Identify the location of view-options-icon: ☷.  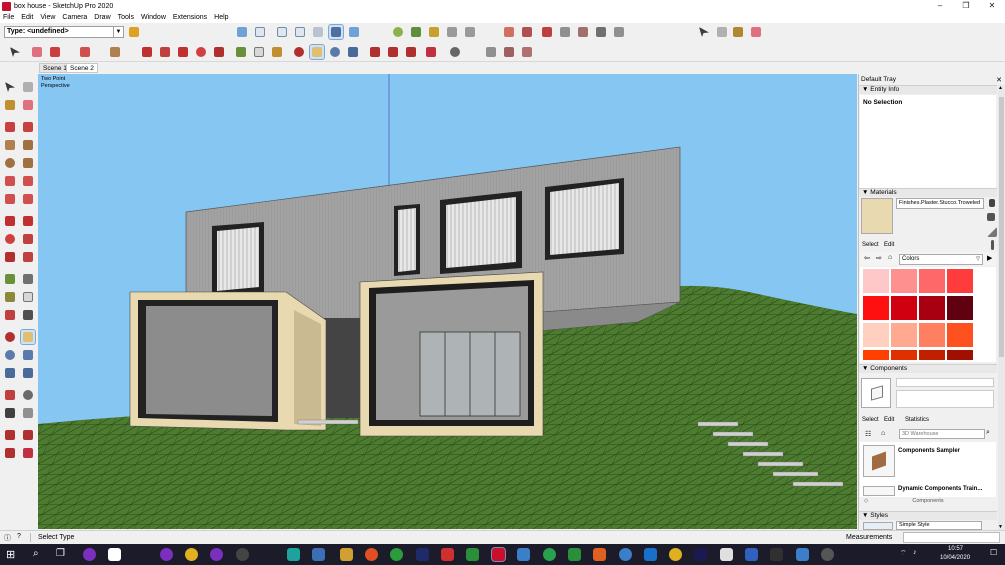
(868, 434).